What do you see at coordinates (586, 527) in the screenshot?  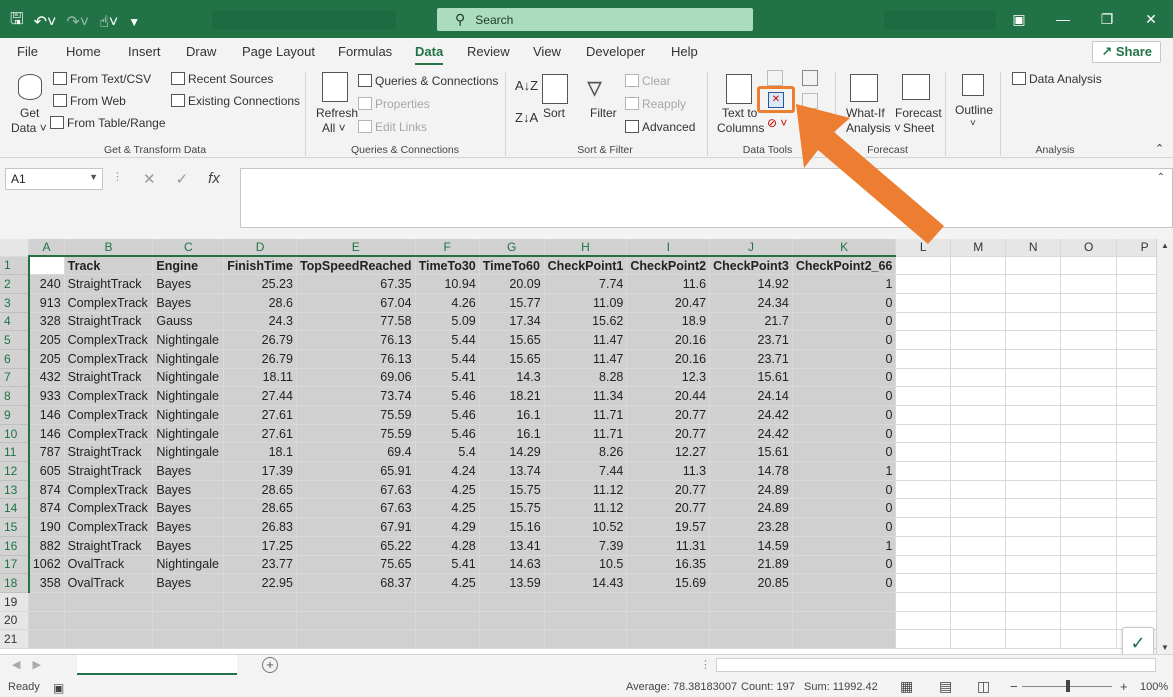 I see `cell: 10.52` at bounding box center [586, 527].